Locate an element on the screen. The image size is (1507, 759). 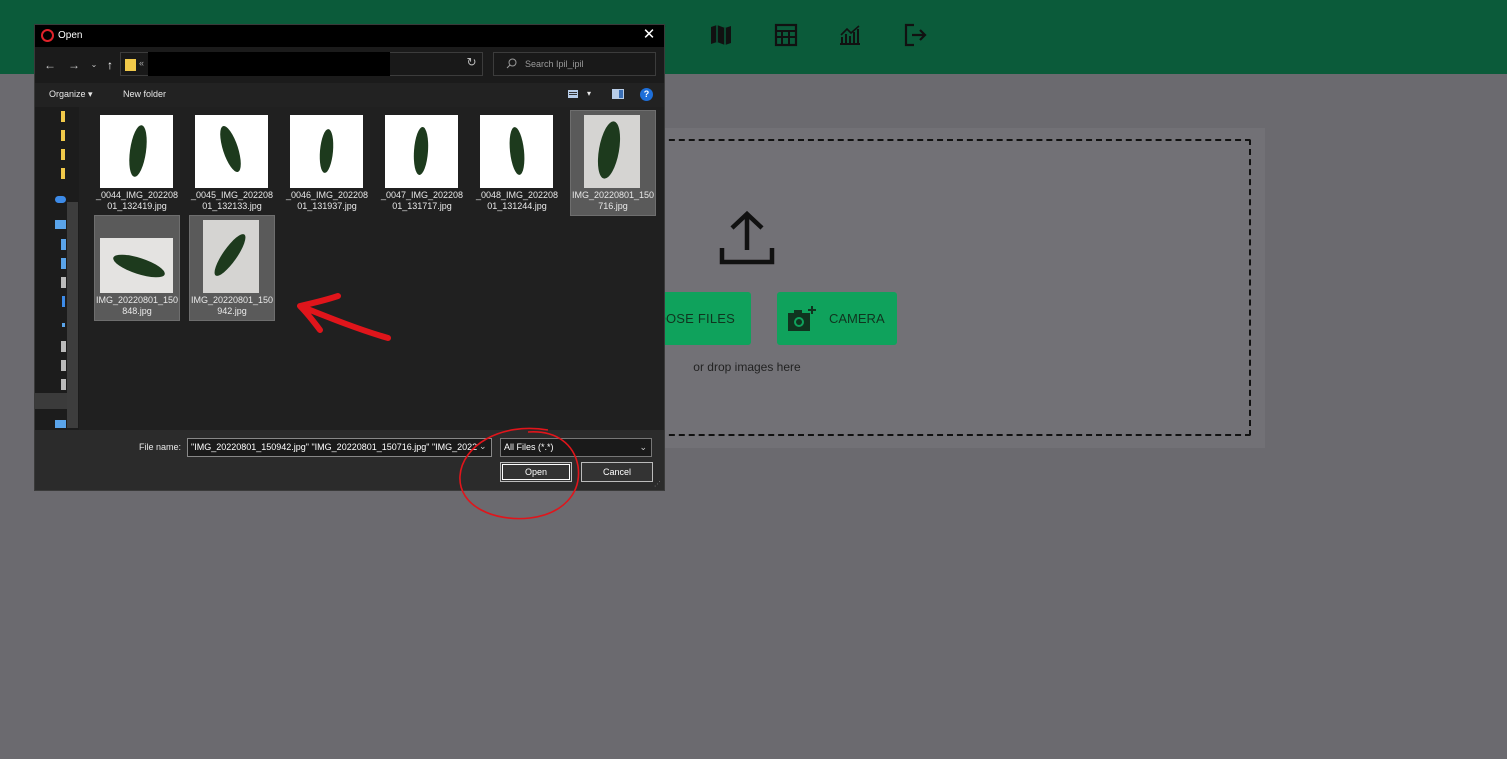
address-bar: ← → ⌄ ↑ « ⌄ ↻ Search Ipil_ipil is located at coordinates (349, 65).